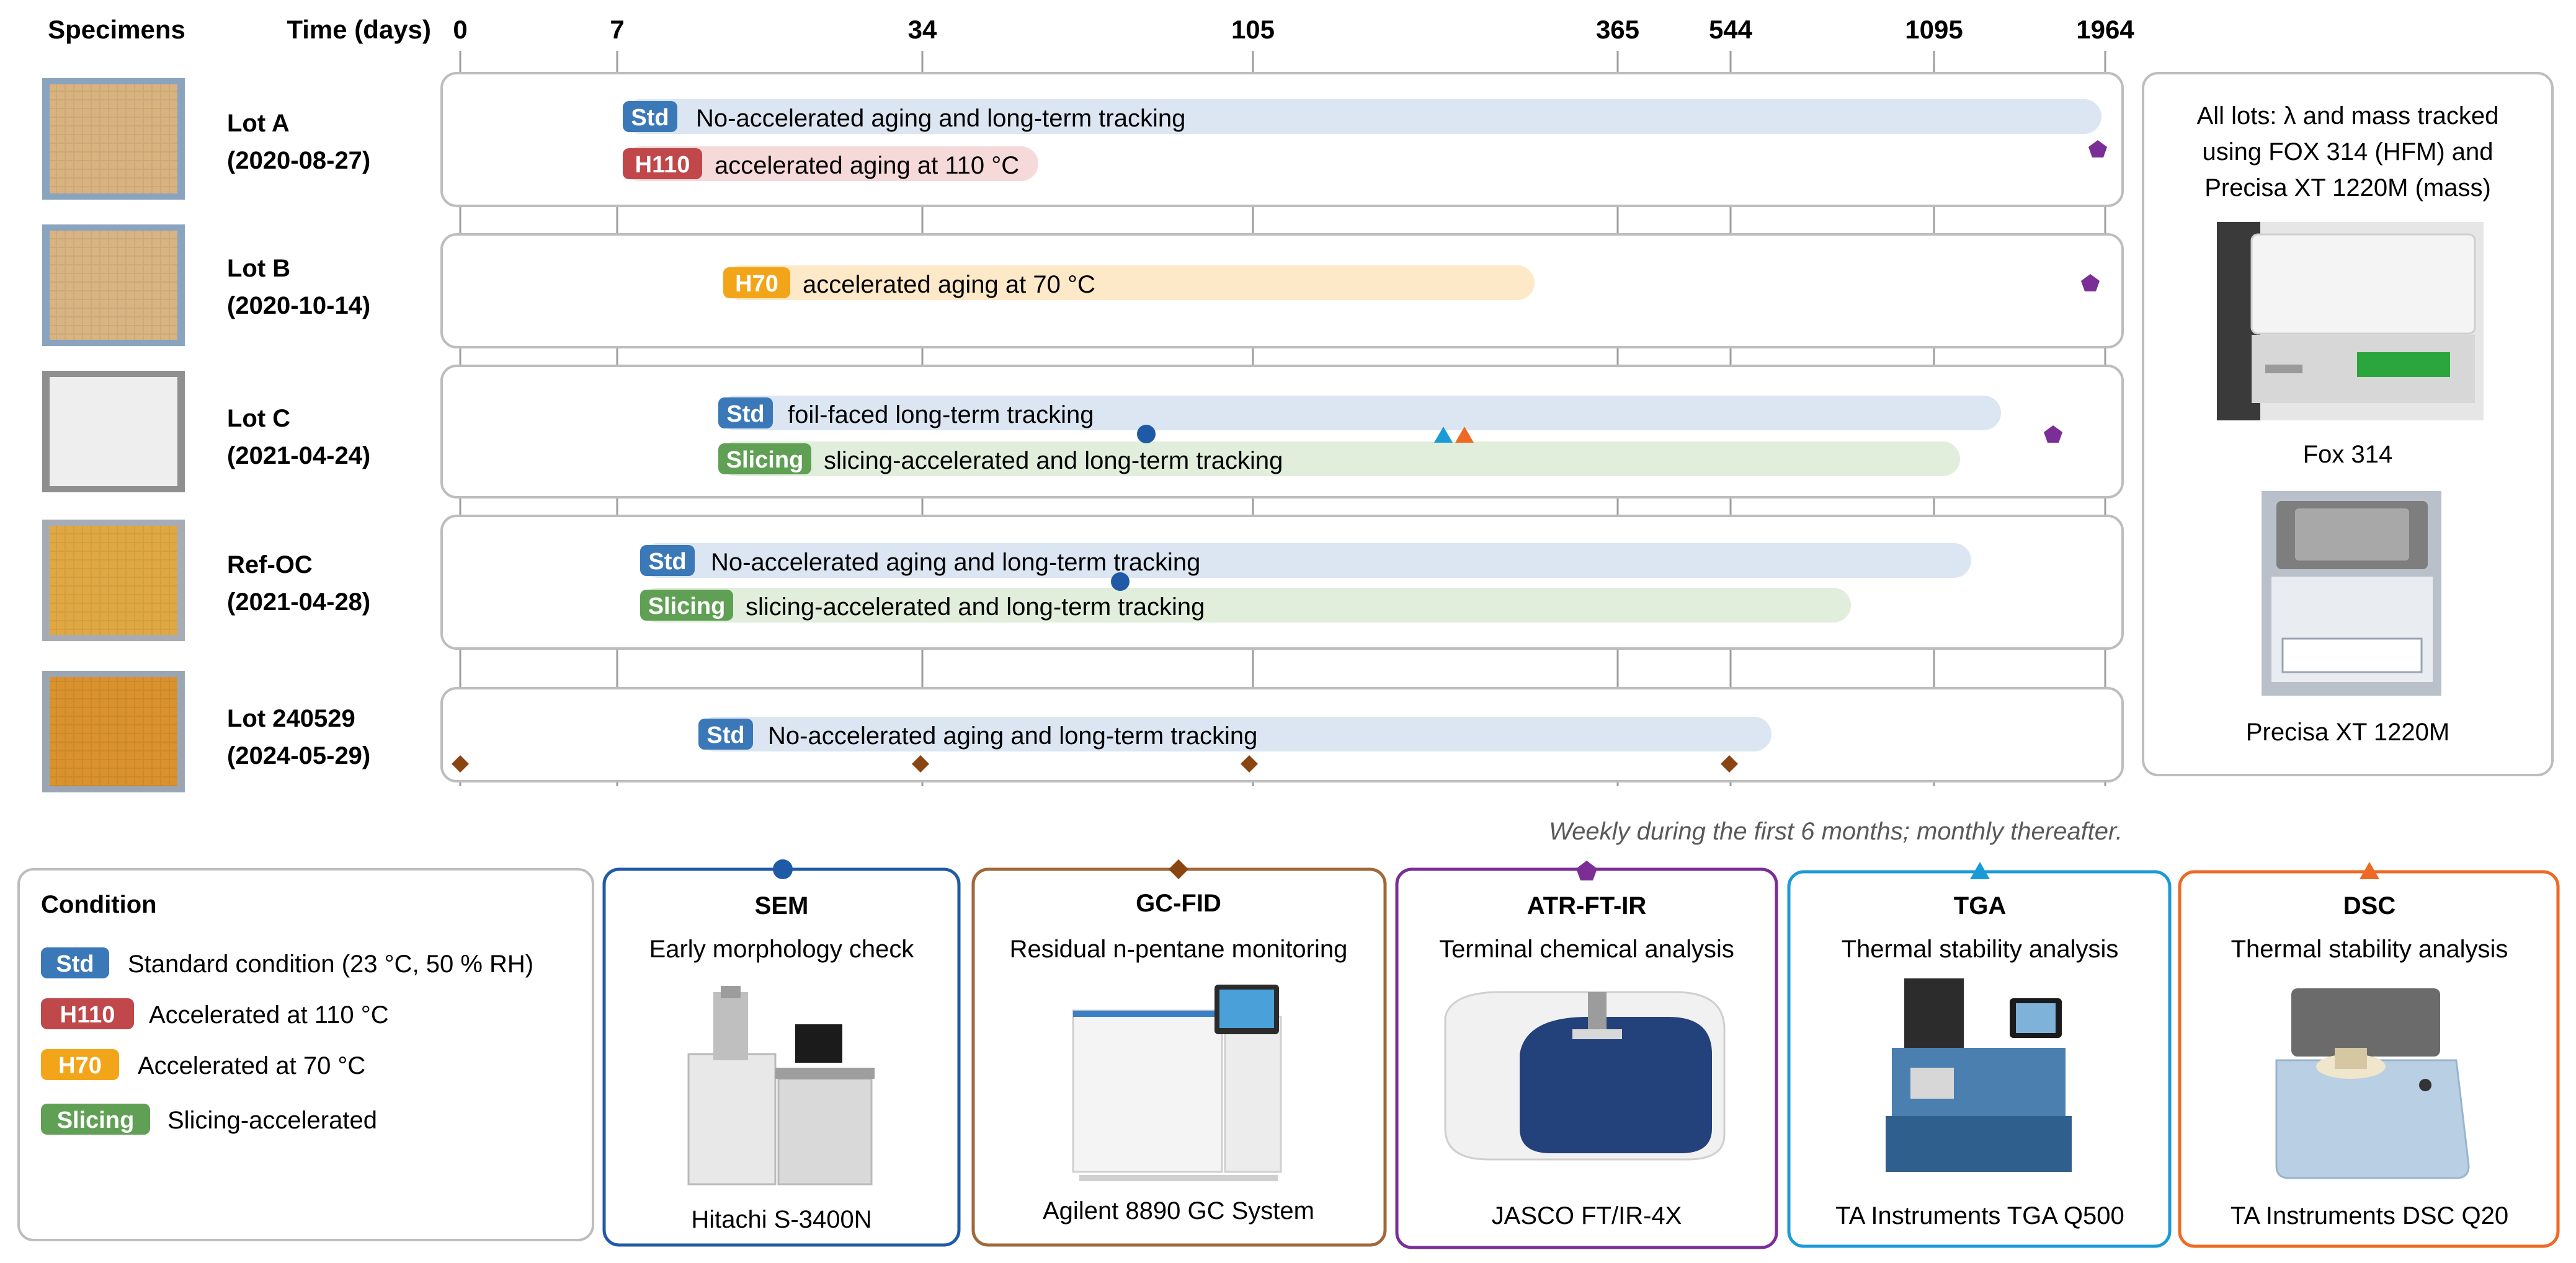 The image size is (2576, 1263). Describe the element at coordinates (949, 284) in the screenshot. I see `track-label: accelerated aging at 70 °C` at that location.